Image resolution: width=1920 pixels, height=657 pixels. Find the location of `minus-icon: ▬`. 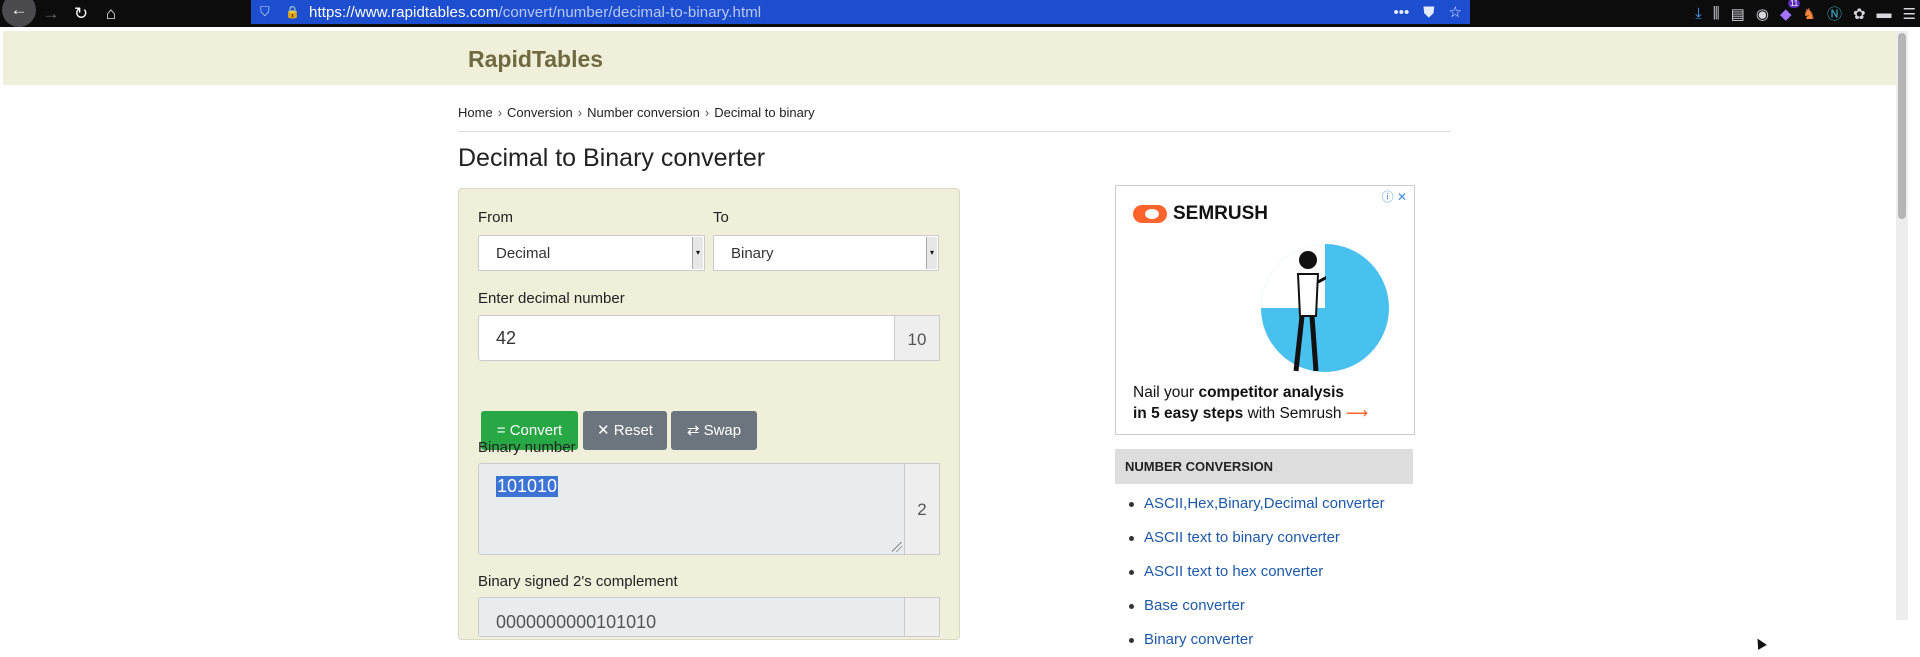

minus-icon: ▬ is located at coordinates (1884, 13).